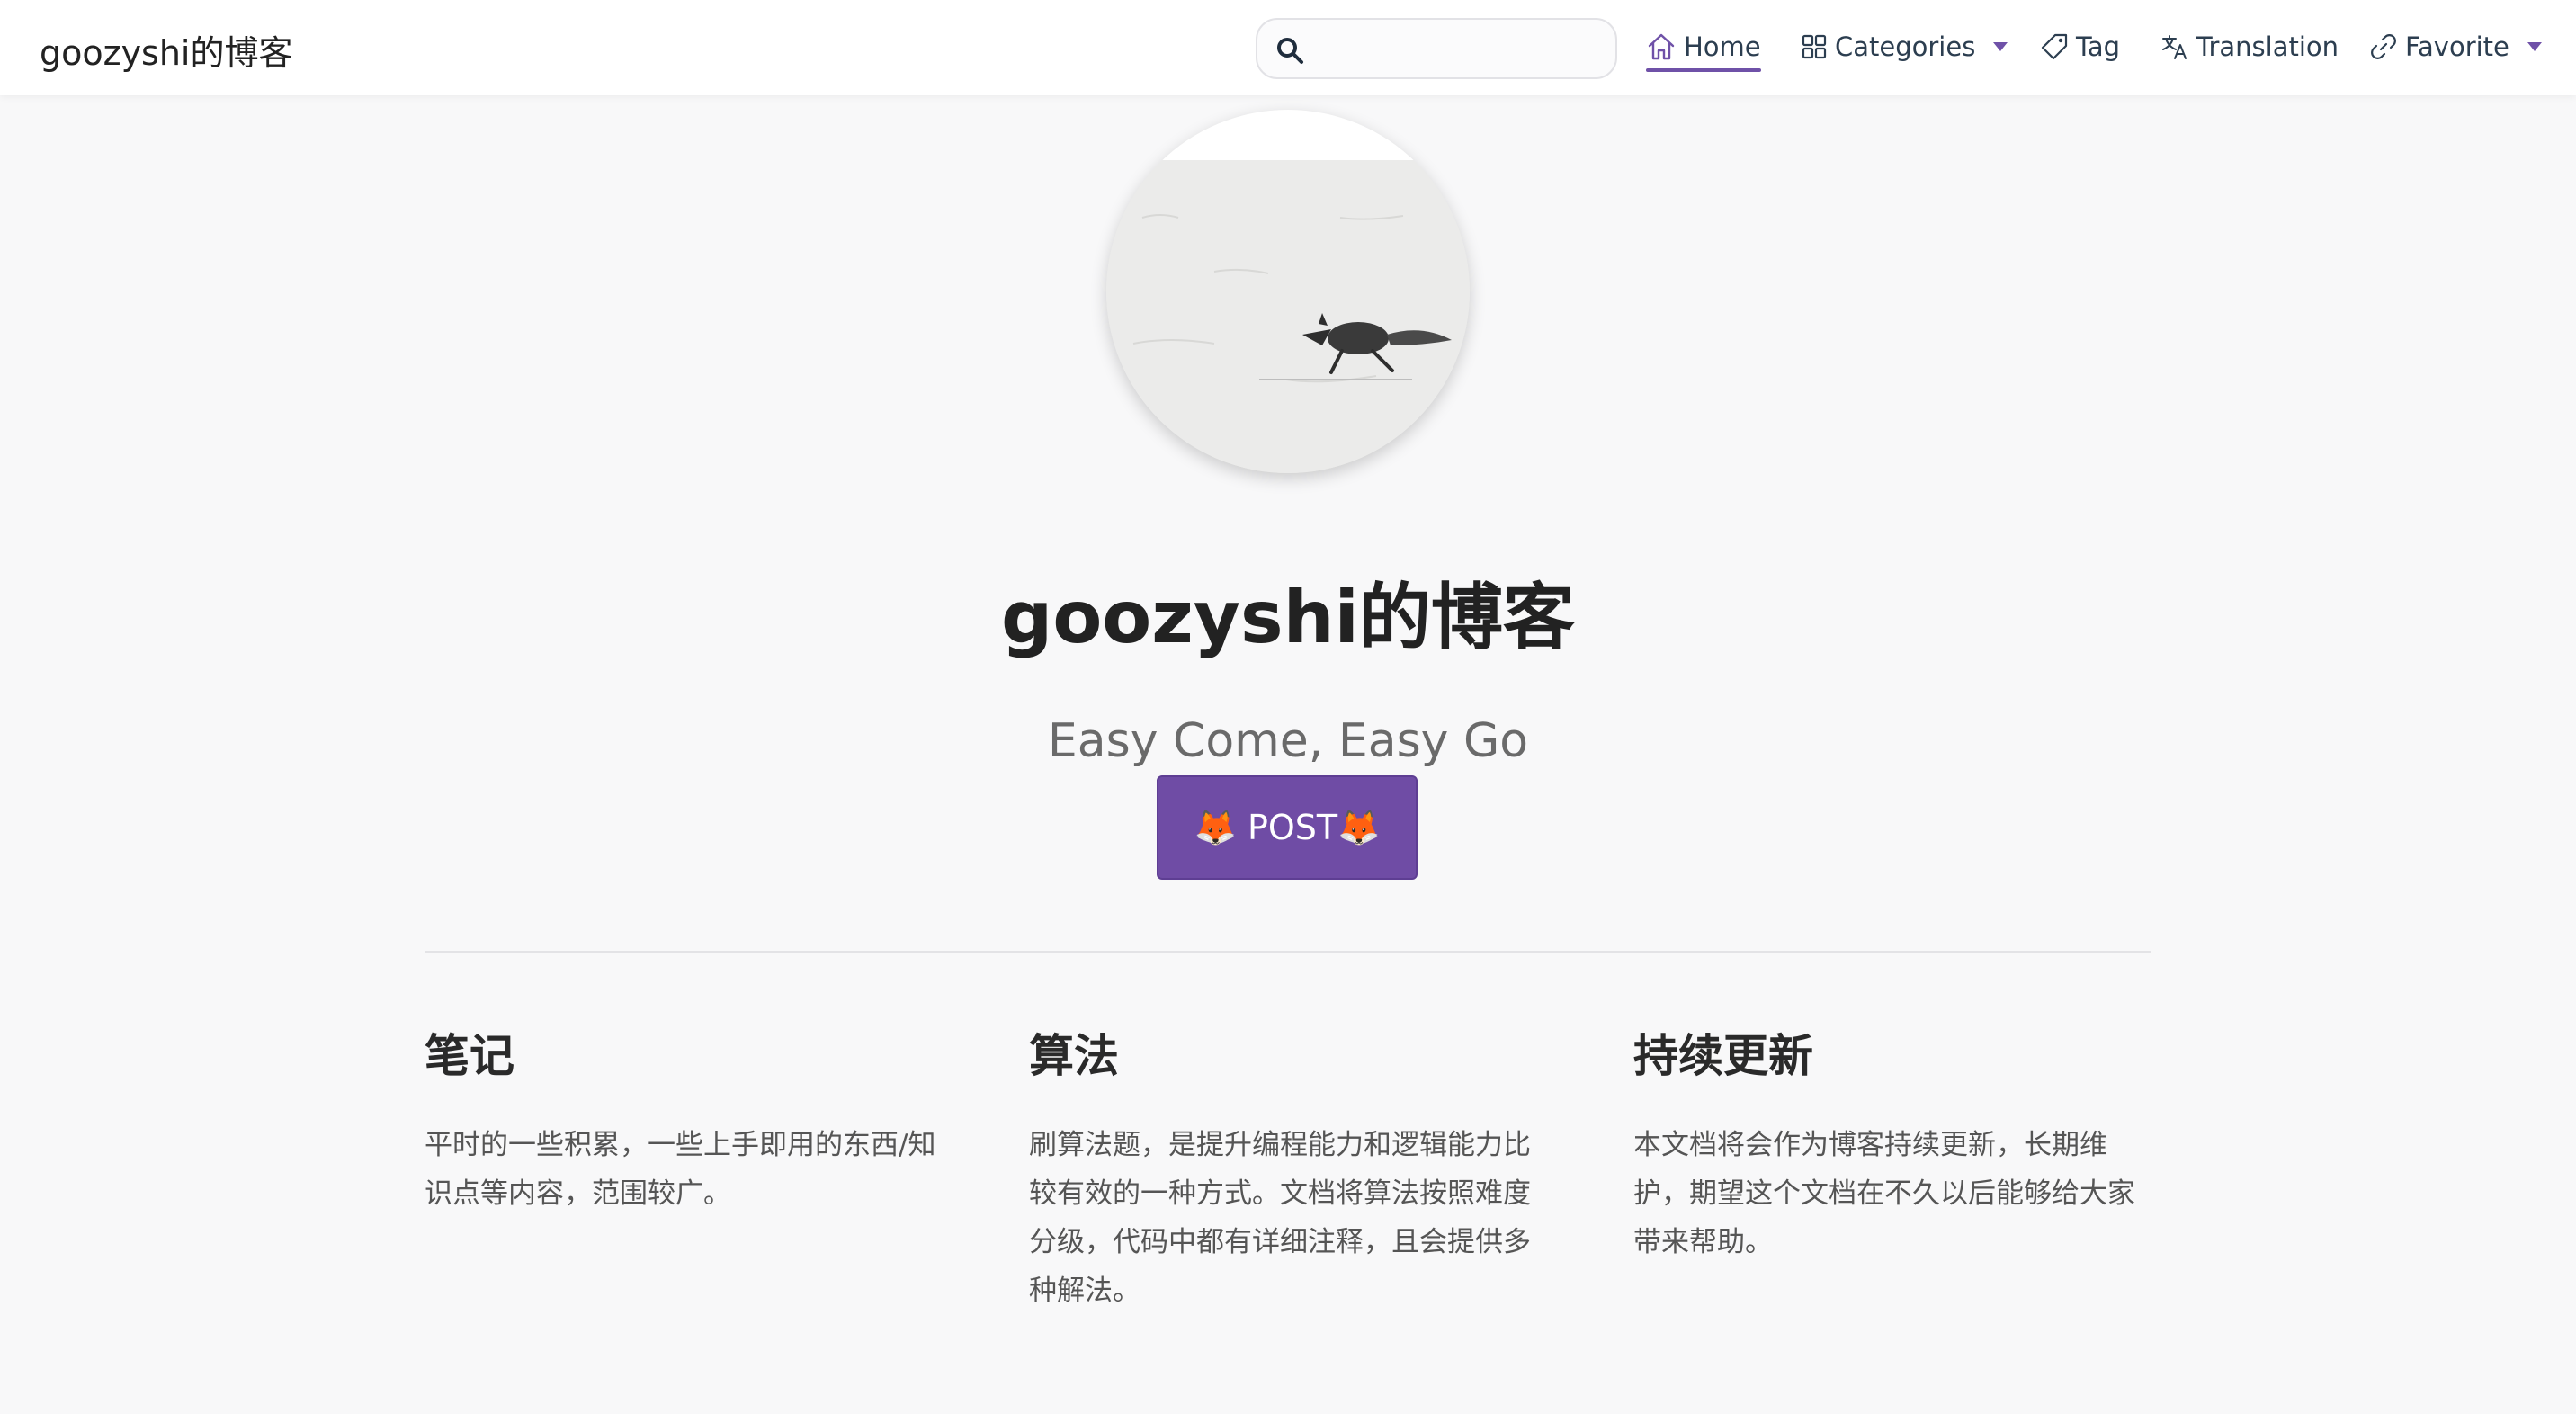 The width and height of the screenshot is (2576, 1414). What do you see at coordinates (1814, 46) in the screenshot?
I see `grid-icon` at bounding box center [1814, 46].